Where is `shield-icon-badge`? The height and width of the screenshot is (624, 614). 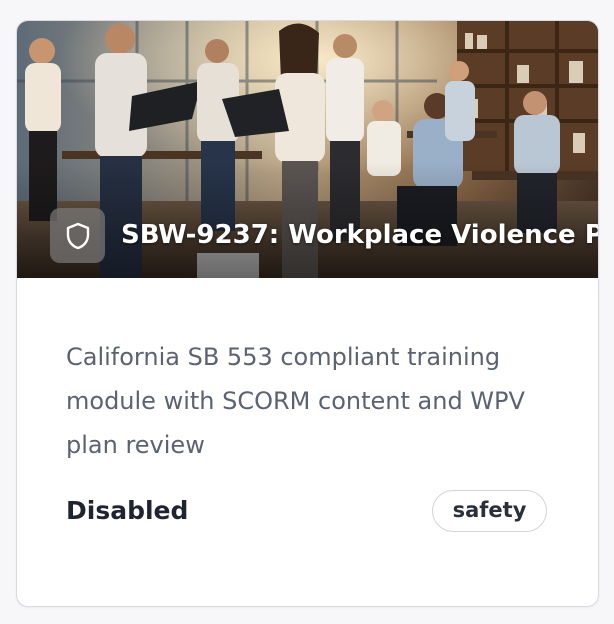
shield-icon-badge is located at coordinates (77, 235).